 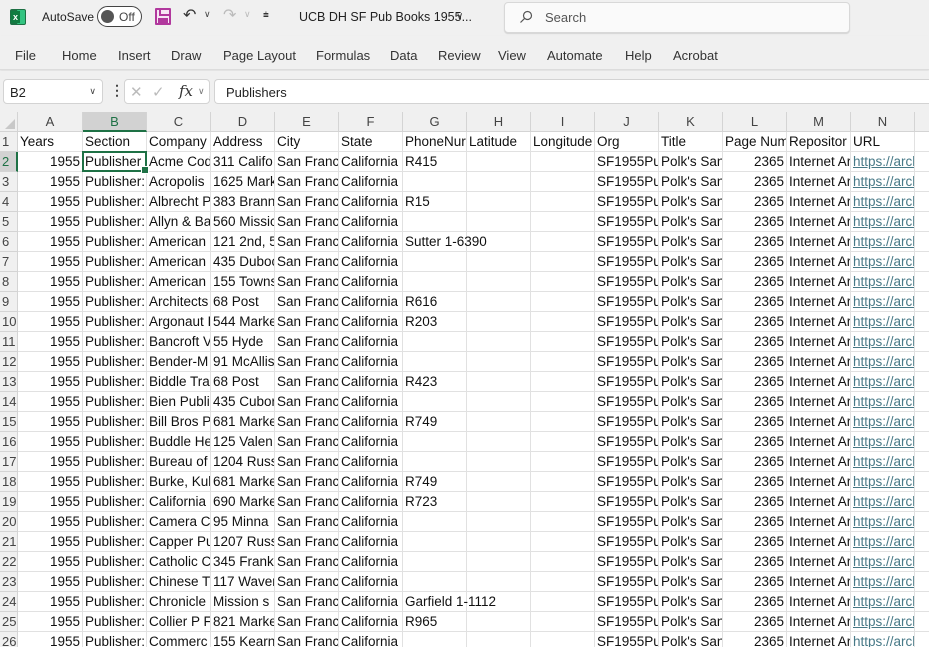 What do you see at coordinates (179, 402) in the screenshot?
I see `table-cell: Bien Publi` at bounding box center [179, 402].